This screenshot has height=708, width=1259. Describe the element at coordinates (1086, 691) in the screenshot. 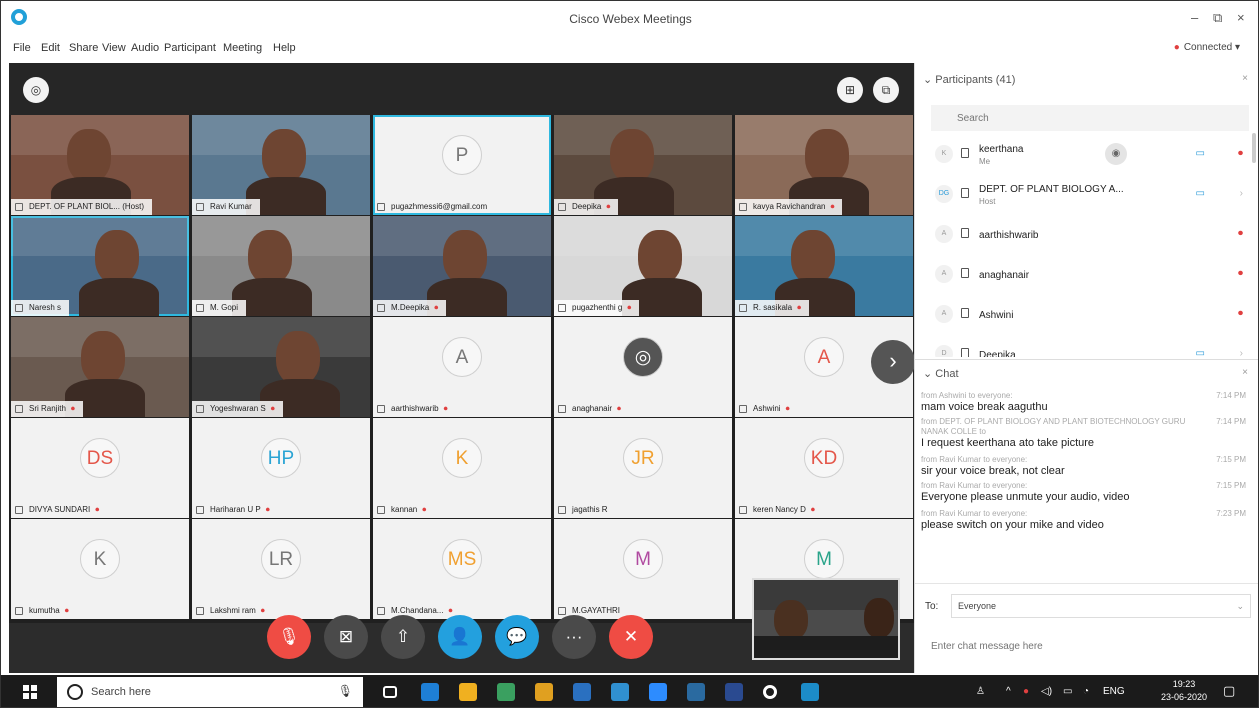

I see `wifi-icon: ◔` at that location.